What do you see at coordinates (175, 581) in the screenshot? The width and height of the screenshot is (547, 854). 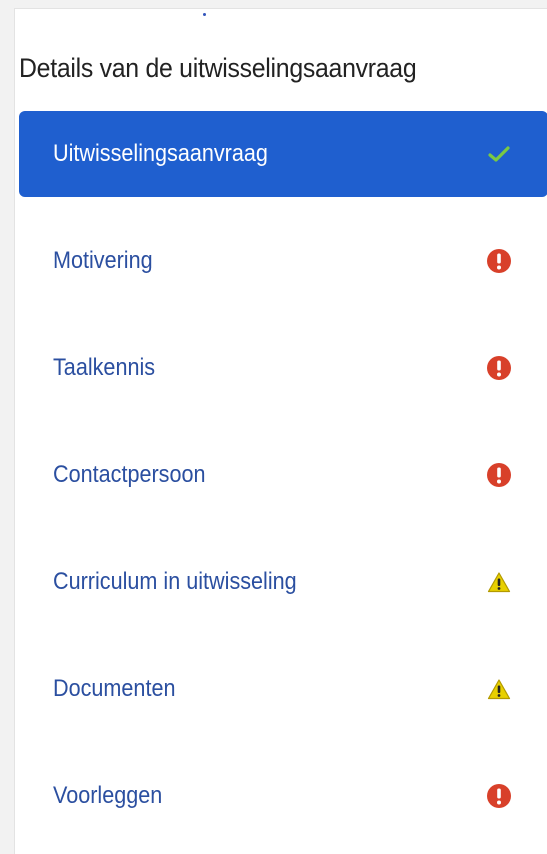 I see `nav-item-label: Curriculum in uitwisseling` at bounding box center [175, 581].